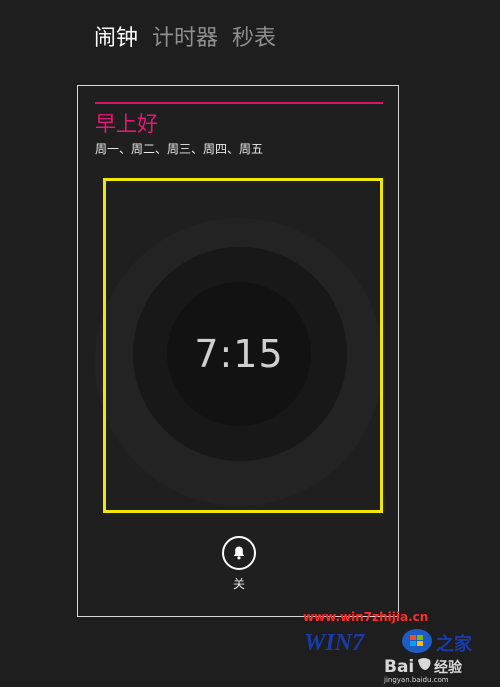 Image resolution: width=500 pixels, height=687 pixels. What do you see at coordinates (388, 656) in the screenshot?
I see `watermark-logo: WIN7 之家 Bai 经验 jingyan.baidu.com` at bounding box center [388, 656].